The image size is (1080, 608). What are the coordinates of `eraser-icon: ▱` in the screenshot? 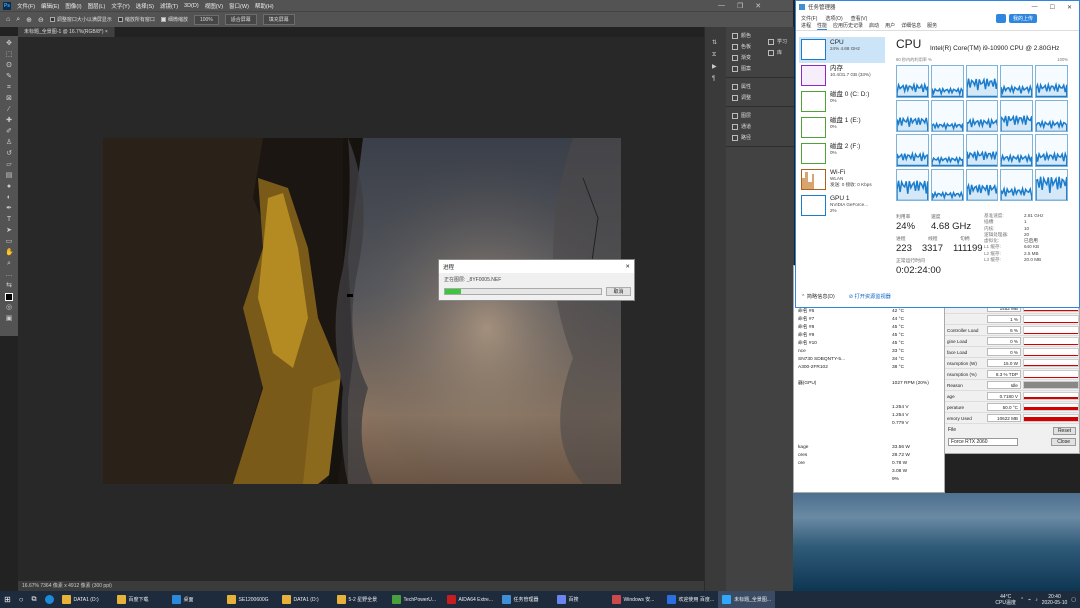 It's located at (9, 165).